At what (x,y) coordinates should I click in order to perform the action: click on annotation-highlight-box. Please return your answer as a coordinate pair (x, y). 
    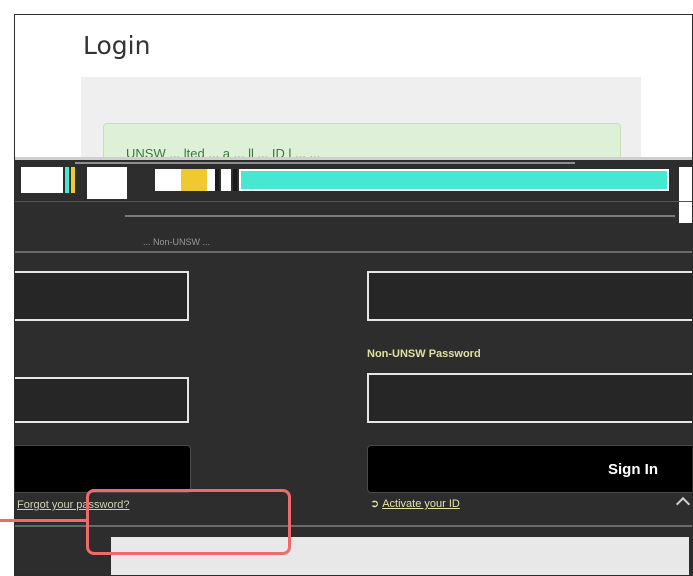
    Looking at the image, I should click on (188, 522).